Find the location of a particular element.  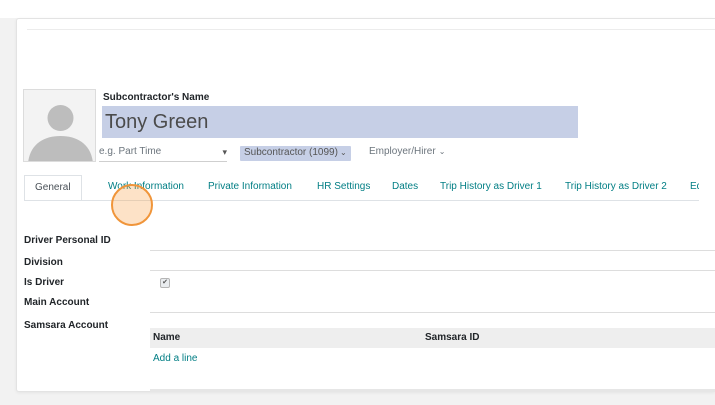

window-top-area is located at coordinates (357, 9).